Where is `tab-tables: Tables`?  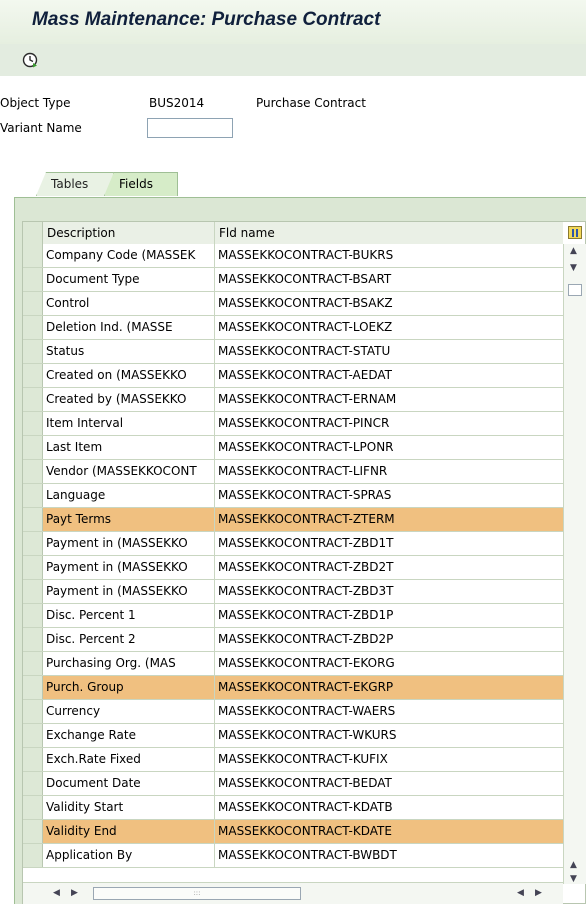
tab-tables: Tables is located at coordinates (75, 184).